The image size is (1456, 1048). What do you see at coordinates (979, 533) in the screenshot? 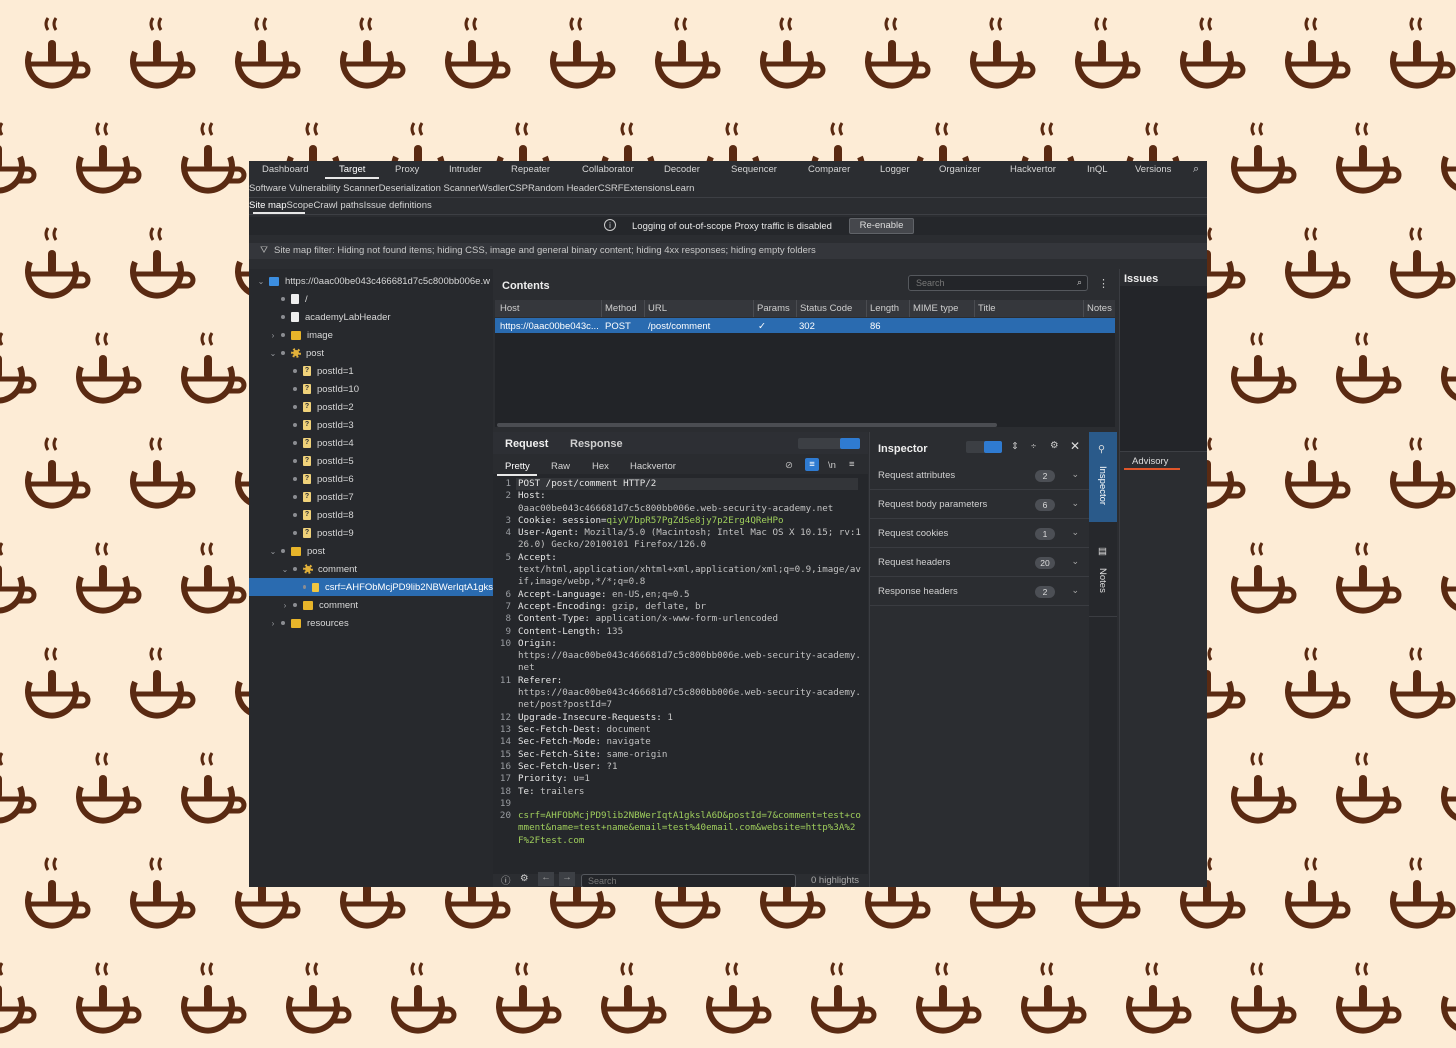
I see `inspector-section-request-cookies: Request cookies 1 ⌄` at bounding box center [979, 533].